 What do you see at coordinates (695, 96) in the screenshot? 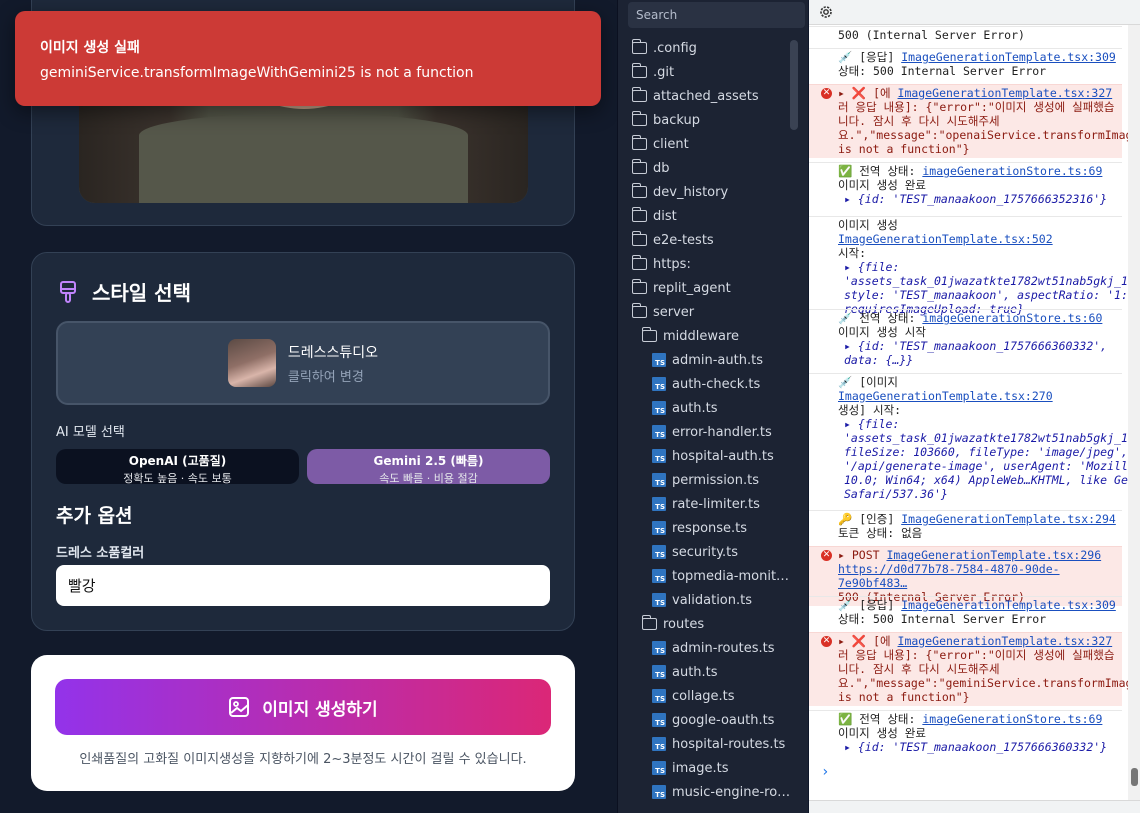
I see `folder-item: attached_assets` at bounding box center [695, 96].